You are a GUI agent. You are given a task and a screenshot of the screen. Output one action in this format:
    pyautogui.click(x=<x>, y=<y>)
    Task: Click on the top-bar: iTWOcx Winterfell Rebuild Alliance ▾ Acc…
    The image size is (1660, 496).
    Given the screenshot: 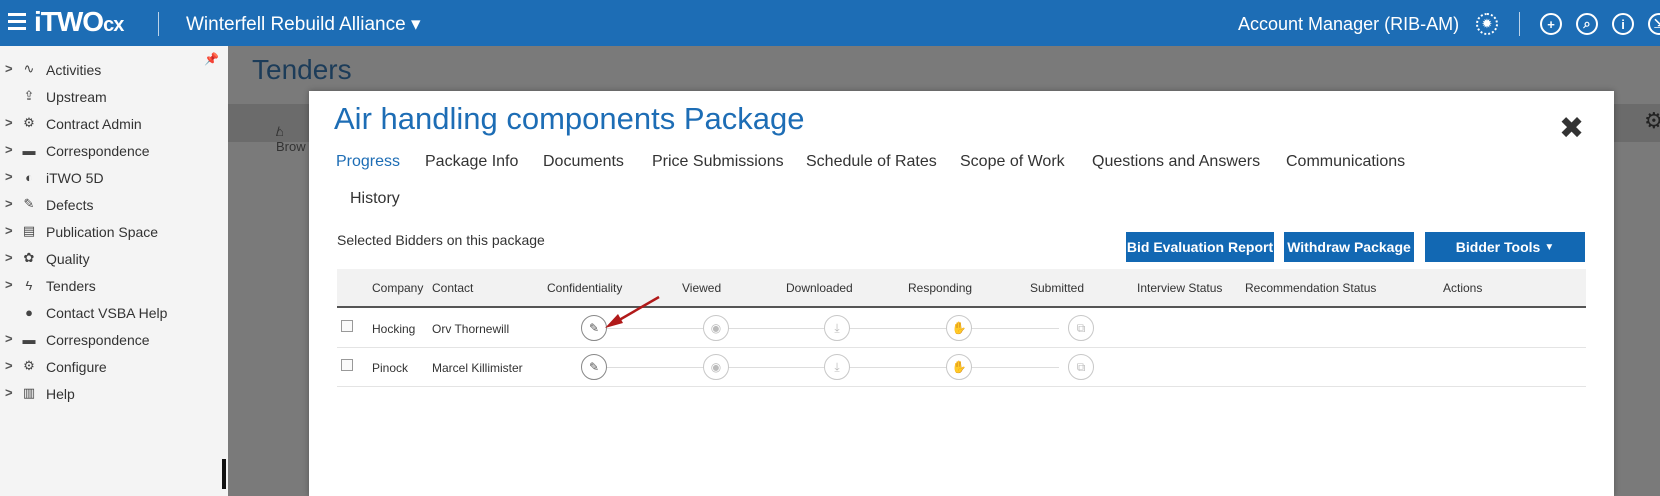 What is the action you would take?
    pyautogui.click(x=830, y=23)
    